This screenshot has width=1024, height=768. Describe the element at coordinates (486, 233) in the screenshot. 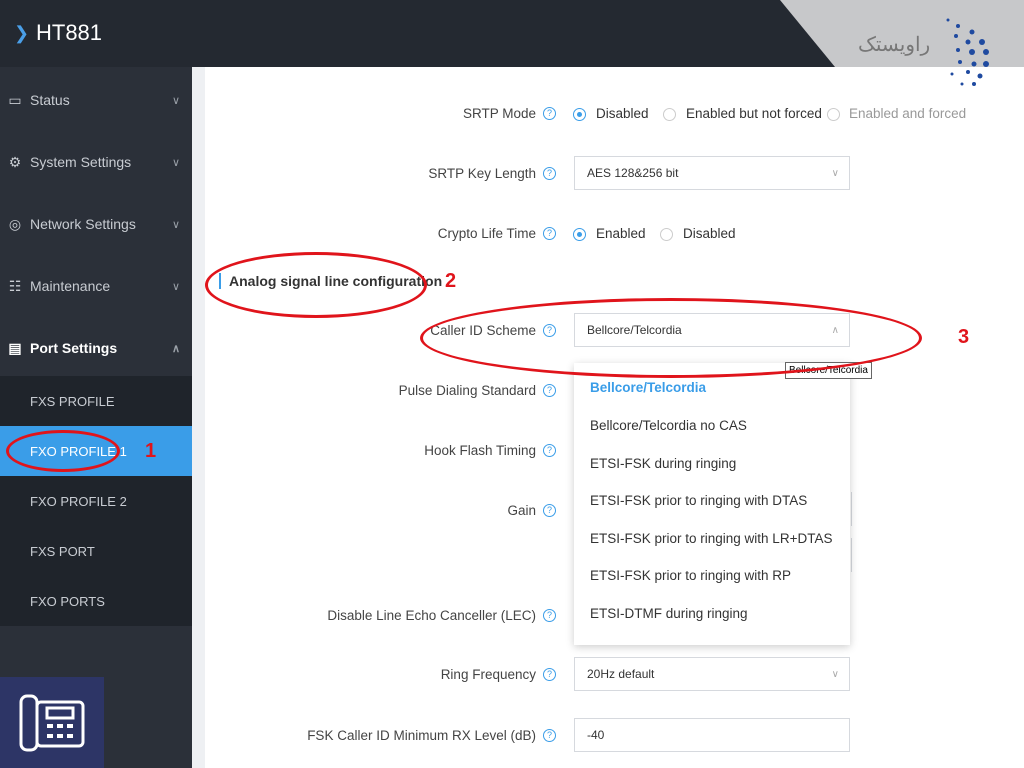

I see `crypto-life-time-label: Crypto Life Time` at that location.